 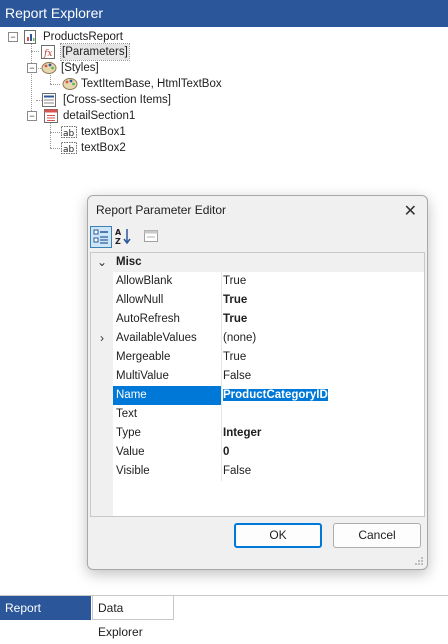 I want to click on tree-label-root: ProductsReport, so click(x=83, y=37).